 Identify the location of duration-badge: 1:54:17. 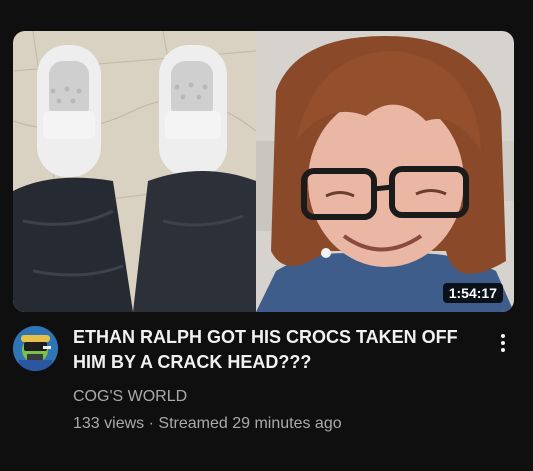
(472, 293).